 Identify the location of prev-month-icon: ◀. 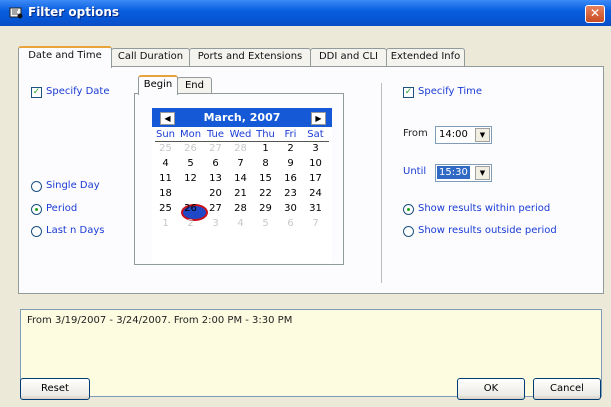
(167, 118).